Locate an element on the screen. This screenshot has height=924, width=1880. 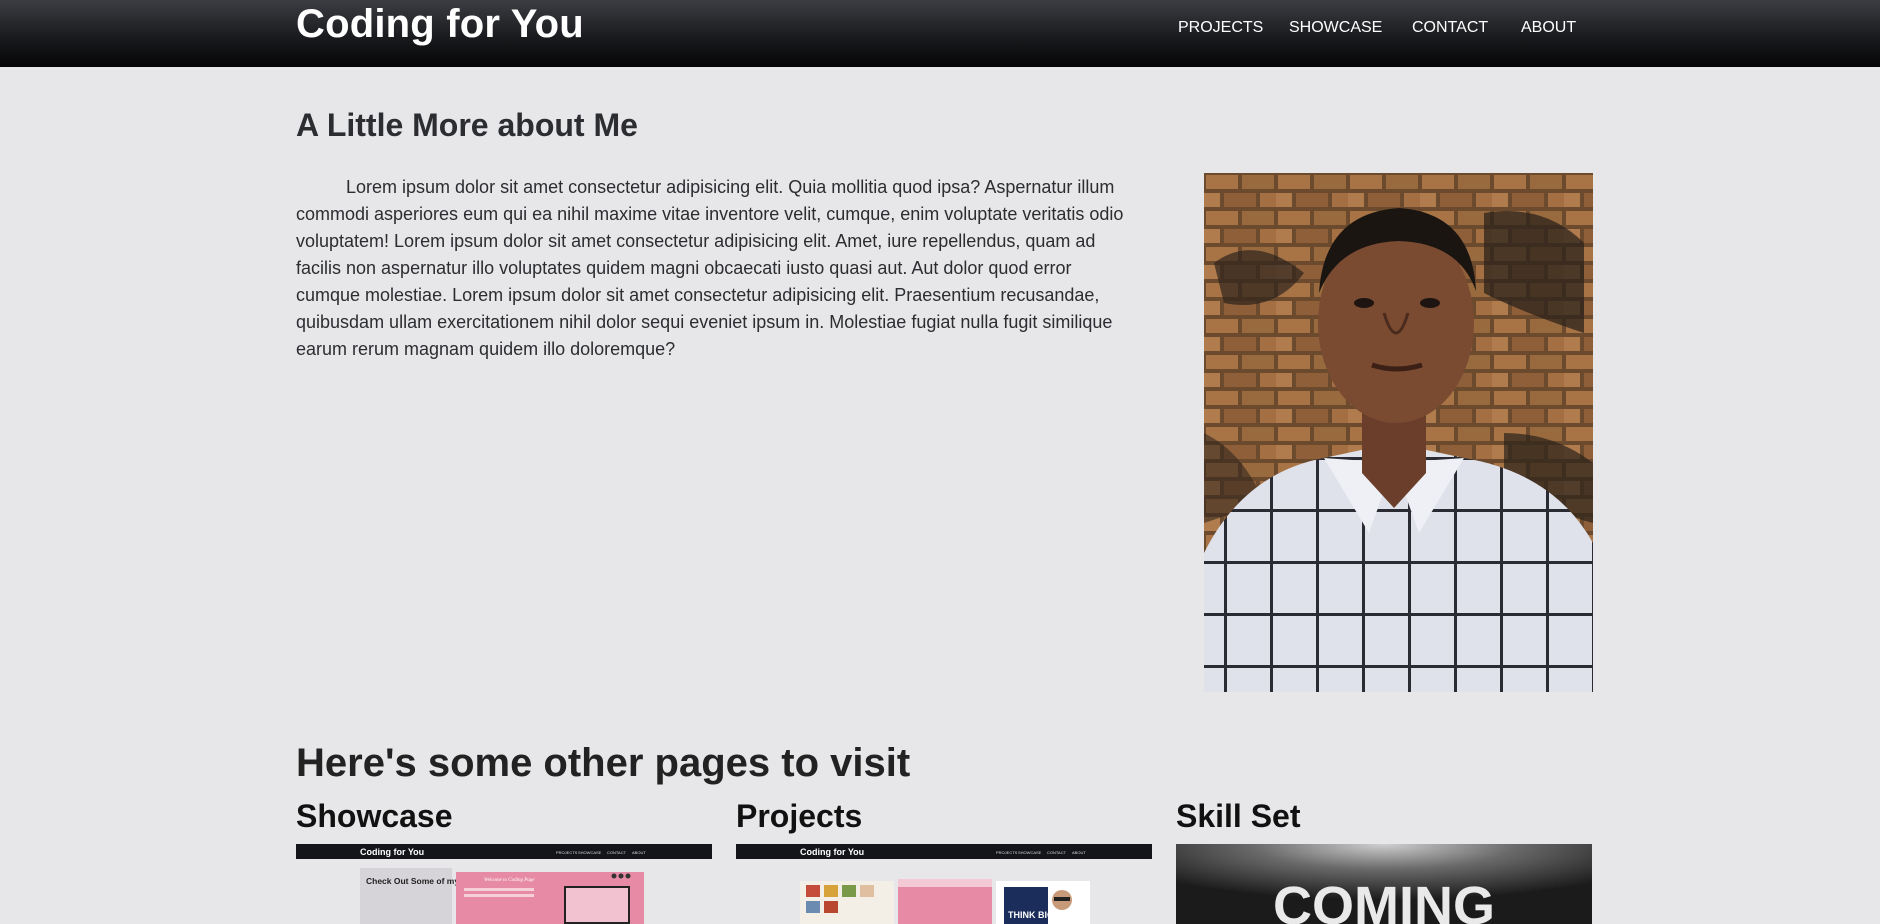
projects-thumb-caption: THINK BIG. is located at coordinates (1032, 915).